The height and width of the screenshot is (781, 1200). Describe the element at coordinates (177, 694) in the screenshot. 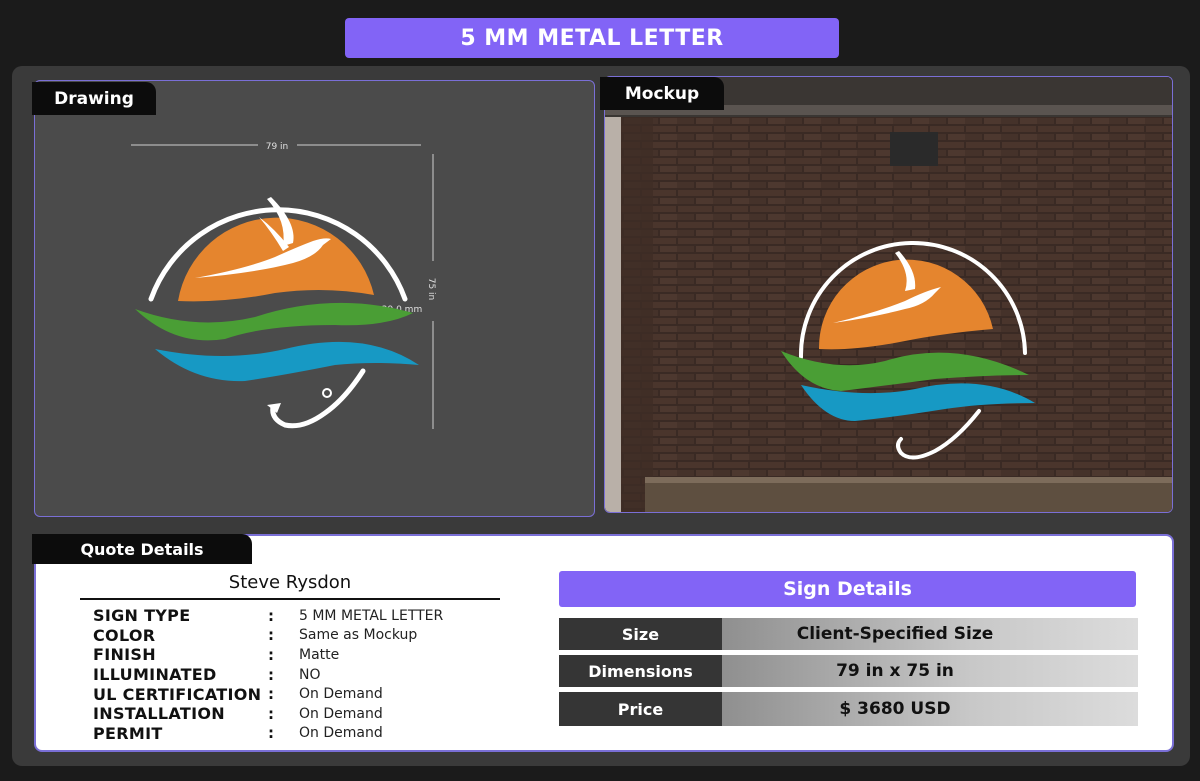

I see `spec-label: UL CERTIFICATION` at that location.